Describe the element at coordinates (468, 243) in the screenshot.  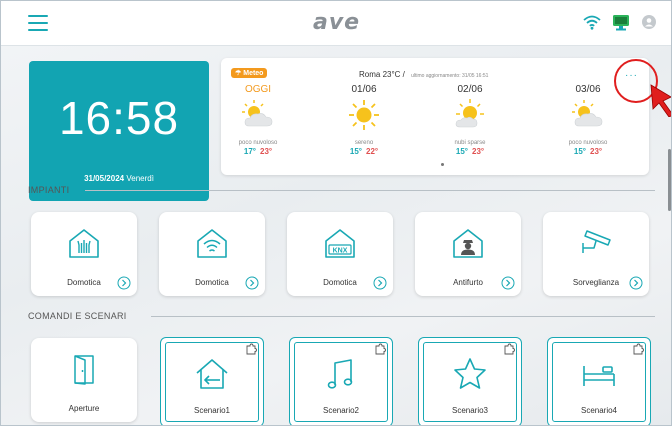
I see `antifurto-icon` at that location.